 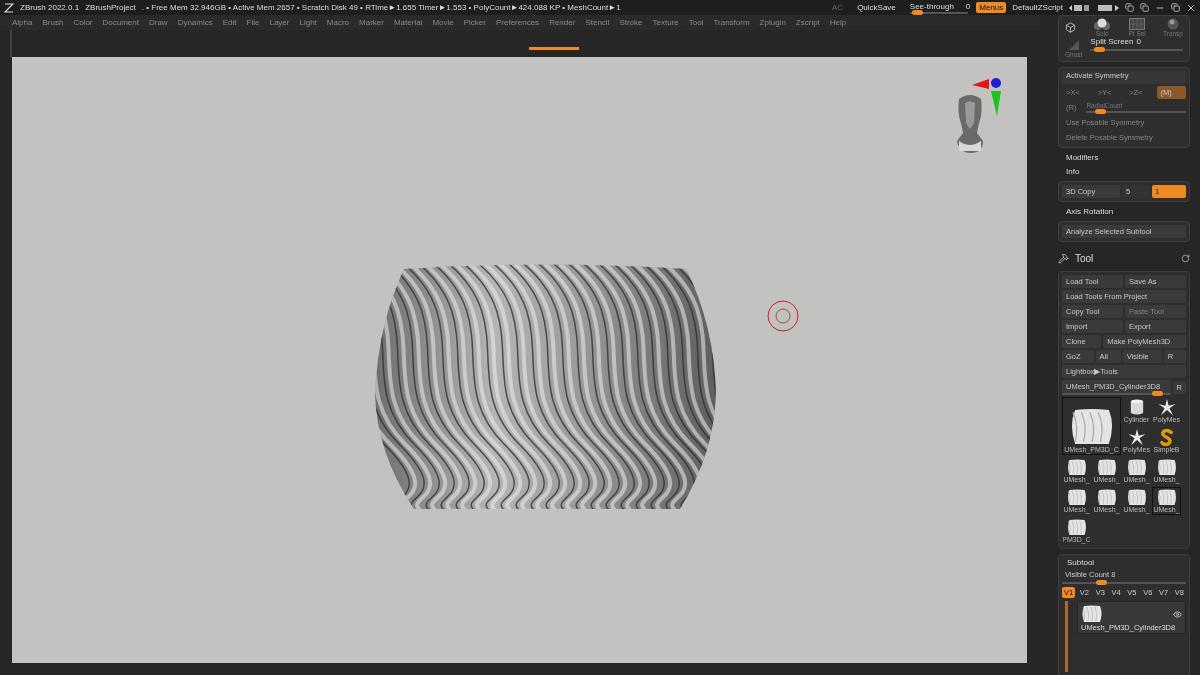 I want to click on eye-icon, so click(x=1177, y=614).